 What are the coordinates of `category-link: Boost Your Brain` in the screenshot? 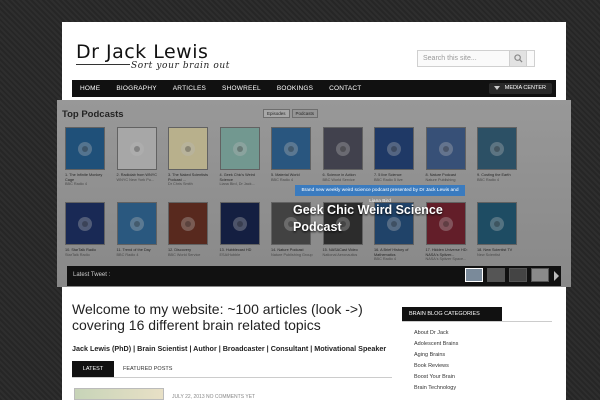 It's located at (436, 377).